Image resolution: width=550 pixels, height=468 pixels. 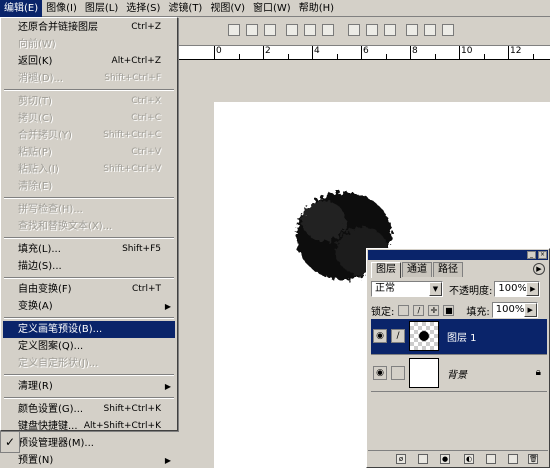 What do you see at coordinates (434, 310) in the screenshot?
I see `lock-position-icon: ✛` at bounding box center [434, 310].